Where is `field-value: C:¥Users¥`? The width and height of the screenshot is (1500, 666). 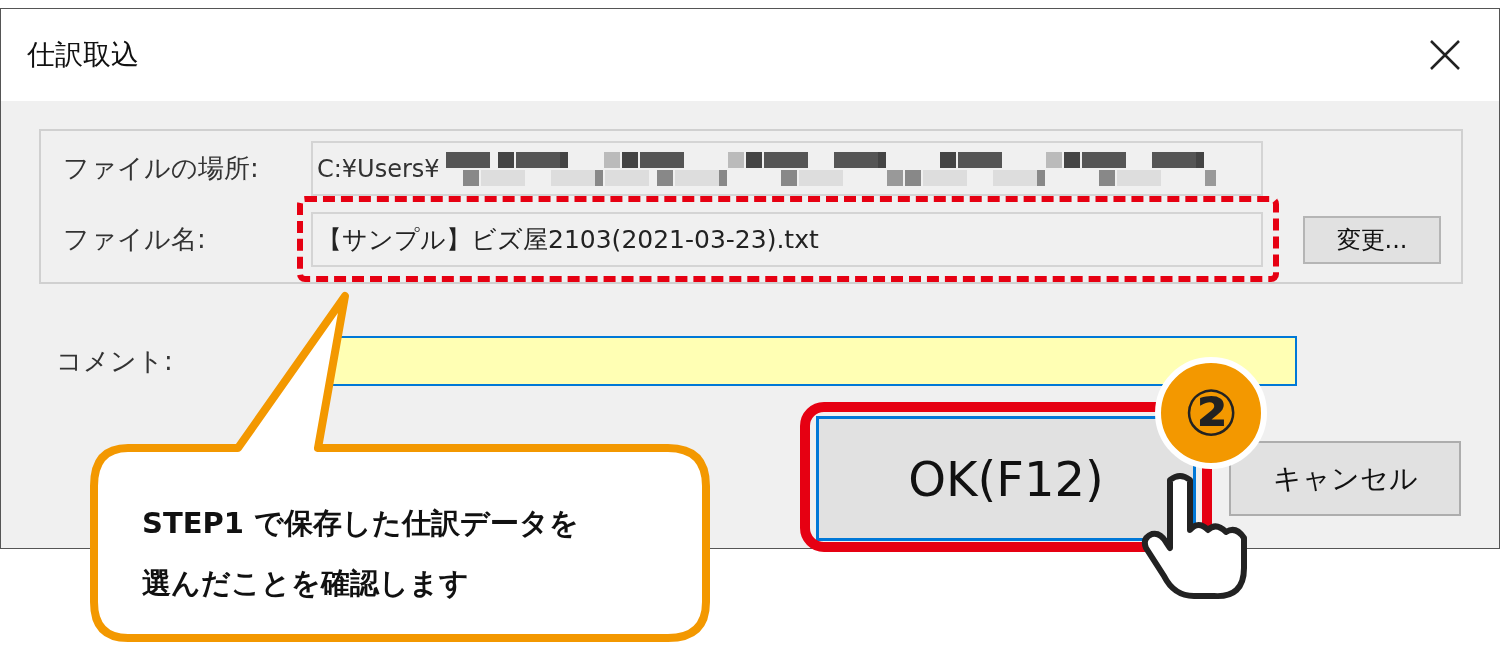 field-value: C:¥Users¥ is located at coordinates (378, 169).